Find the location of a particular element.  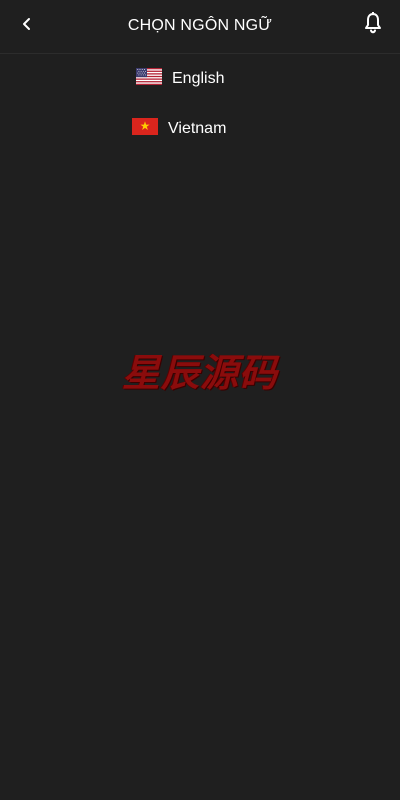

vn-flag-icon is located at coordinates (145, 129).